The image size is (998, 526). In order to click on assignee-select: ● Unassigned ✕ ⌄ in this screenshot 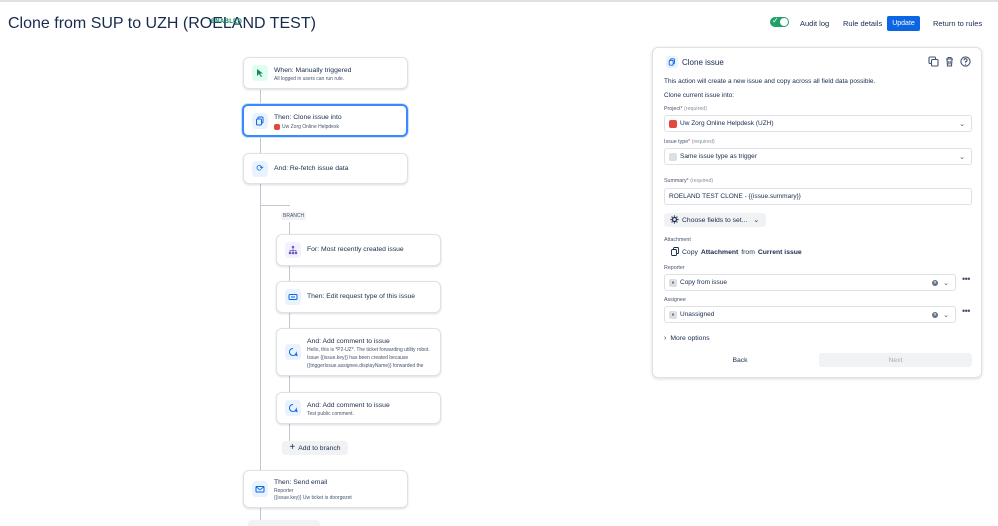, I will do `click(810, 314)`.